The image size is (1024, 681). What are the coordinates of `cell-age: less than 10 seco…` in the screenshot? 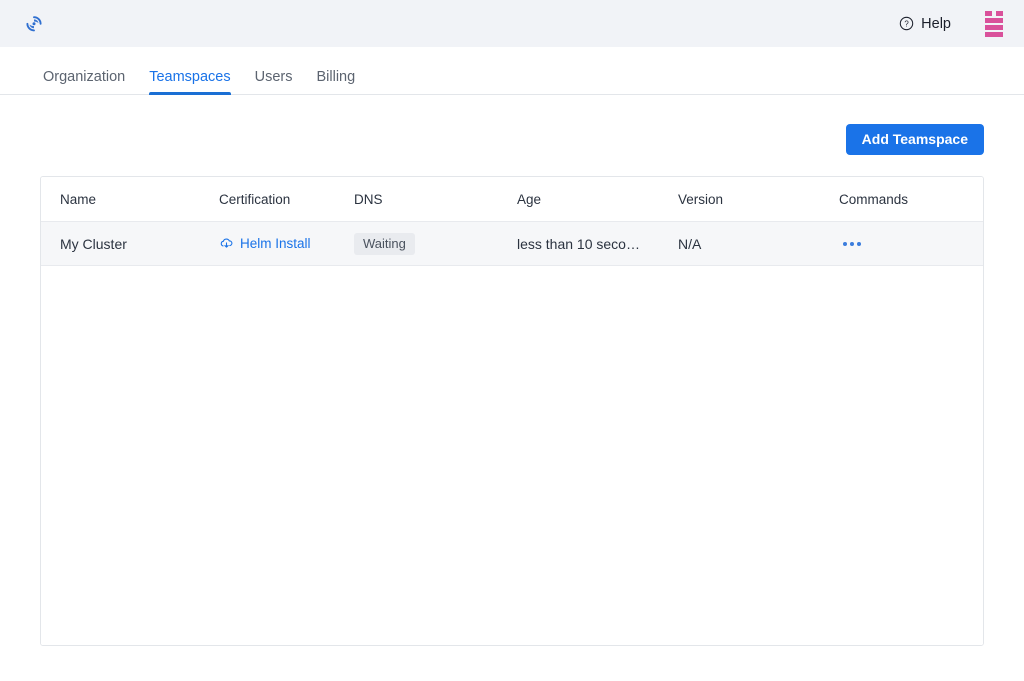 It's located at (597, 244).